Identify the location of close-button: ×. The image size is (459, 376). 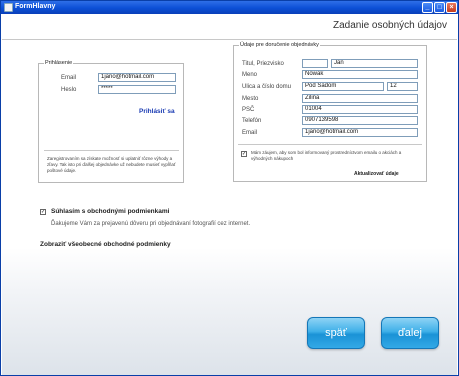
(451, 7).